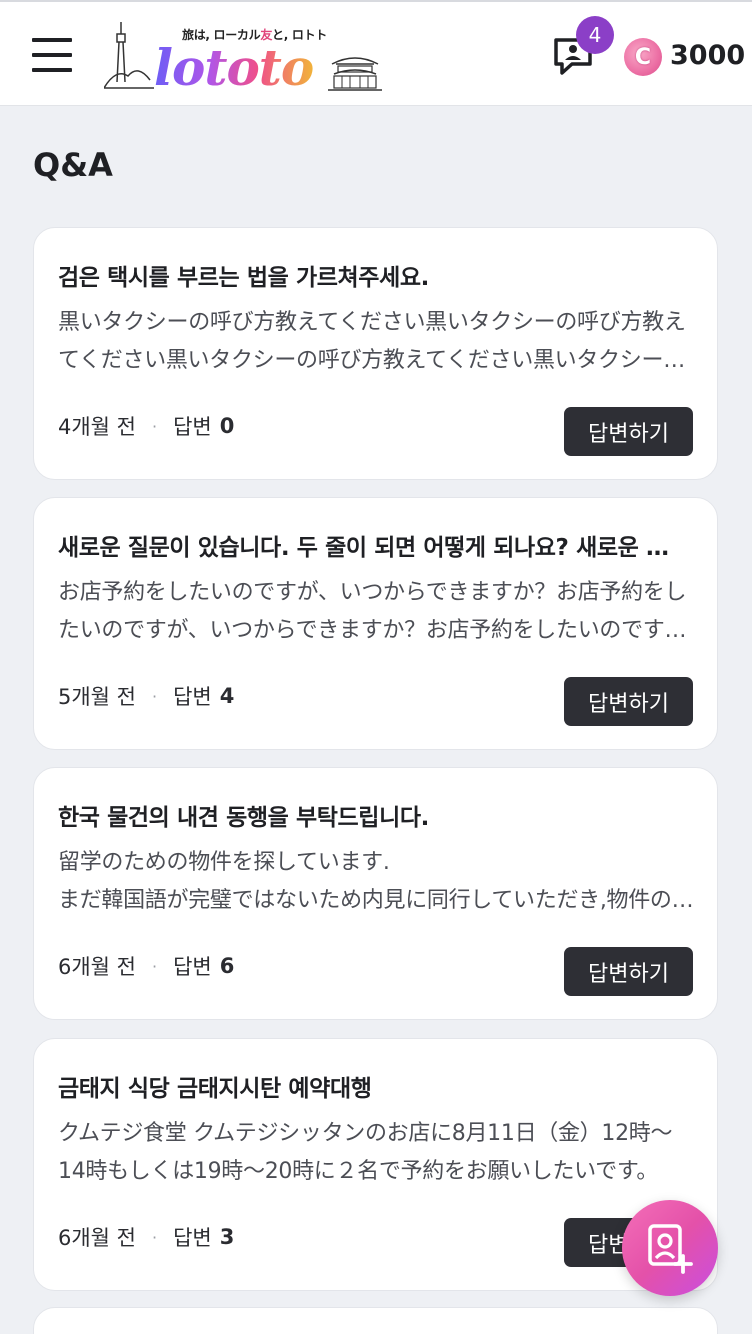 Image resolution: width=752 pixels, height=1334 pixels. Describe the element at coordinates (243, 818) in the screenshot. I see `question-title: 한국 물건의 내견 동행을 부탁드립니다.` at that location.